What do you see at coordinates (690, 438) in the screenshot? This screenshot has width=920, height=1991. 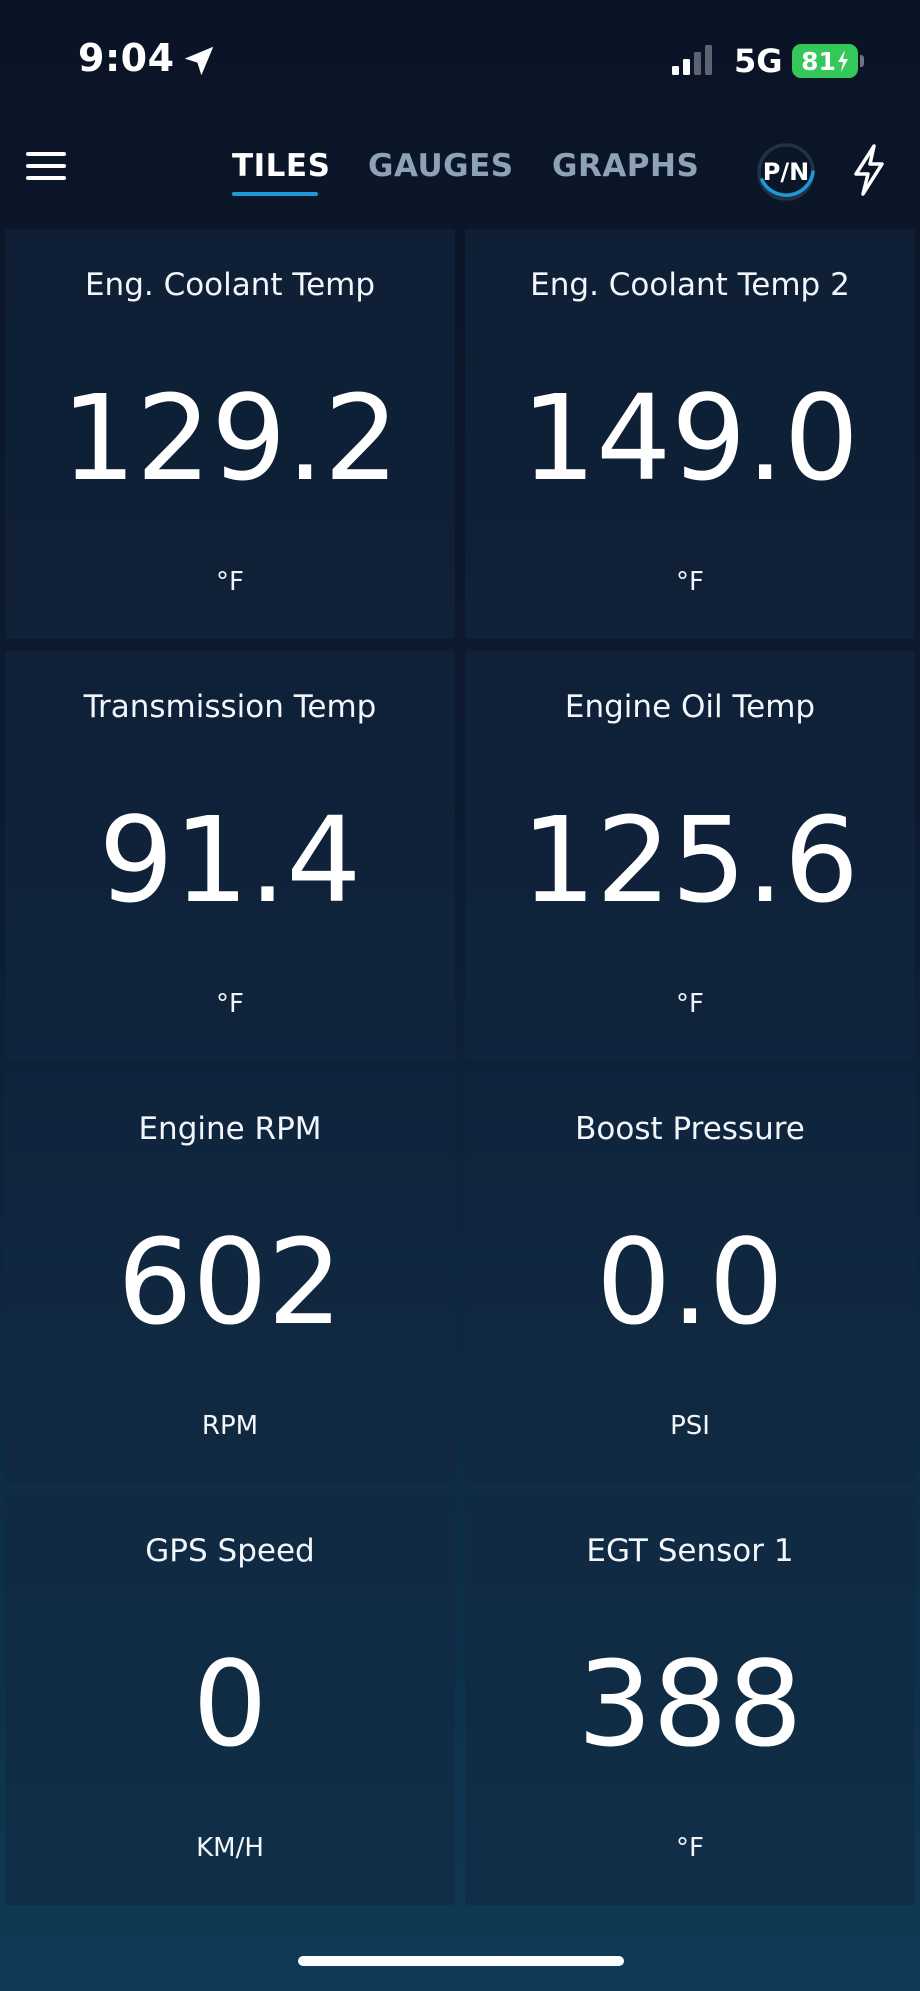 I see `tile-value: 149.0` at bounding box center [690, 438].